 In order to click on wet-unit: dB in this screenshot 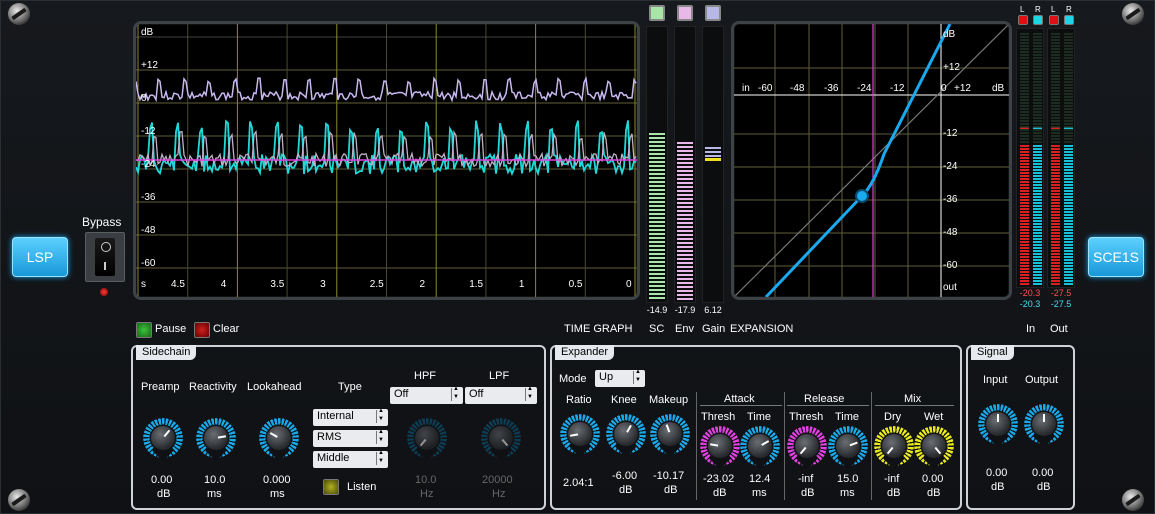, I will do `click(934, 493)`.